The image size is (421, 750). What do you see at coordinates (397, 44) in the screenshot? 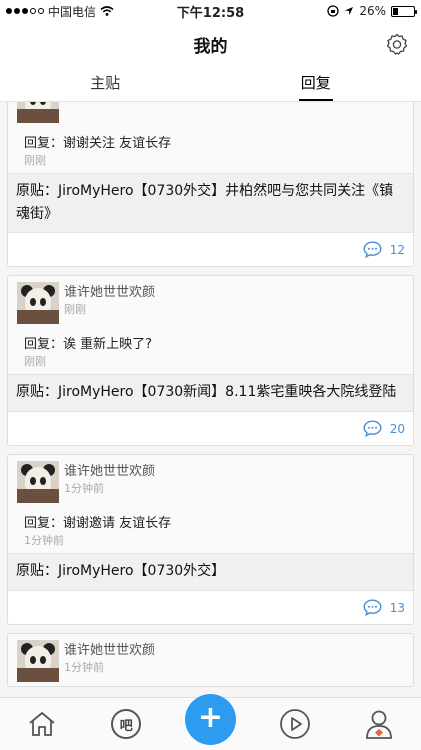
I see `settings-gear-icon` at bounding box center [397, 44].